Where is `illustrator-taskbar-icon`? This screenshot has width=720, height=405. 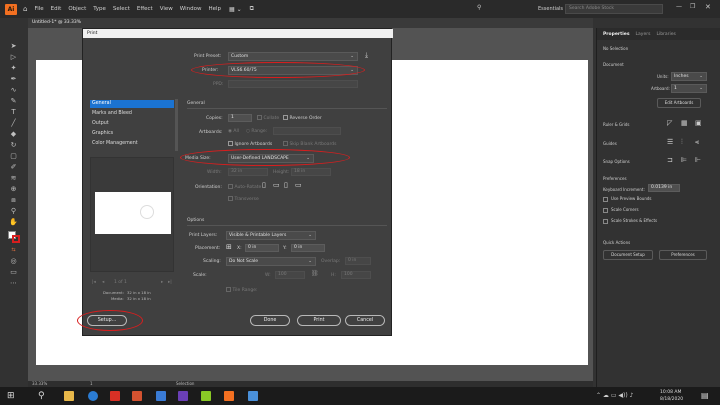
illustrator-taskbar-icon is located at coordinates (229, 396).